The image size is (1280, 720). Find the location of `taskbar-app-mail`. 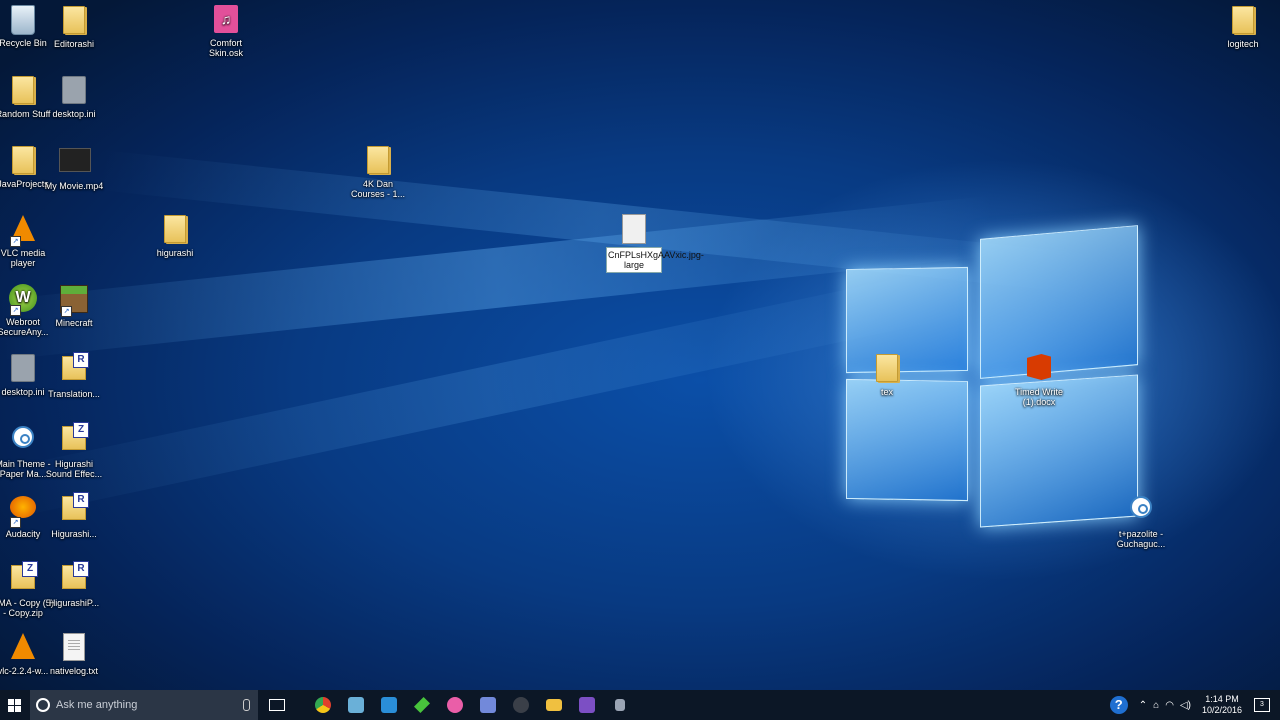

taskbar-app-mail is located at coordinates (389, 705).